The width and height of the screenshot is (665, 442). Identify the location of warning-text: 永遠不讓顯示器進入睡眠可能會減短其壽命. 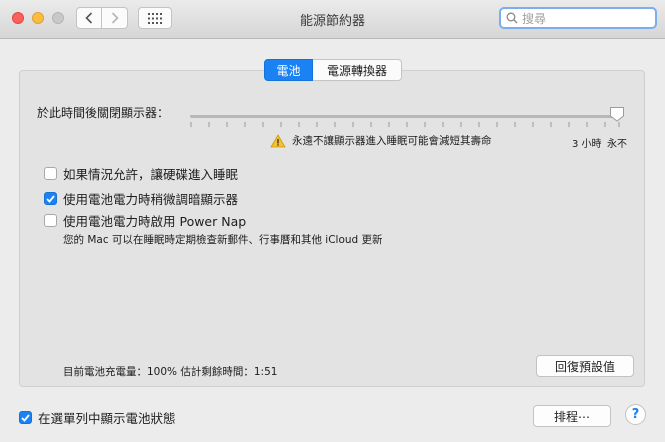
(392, 141).